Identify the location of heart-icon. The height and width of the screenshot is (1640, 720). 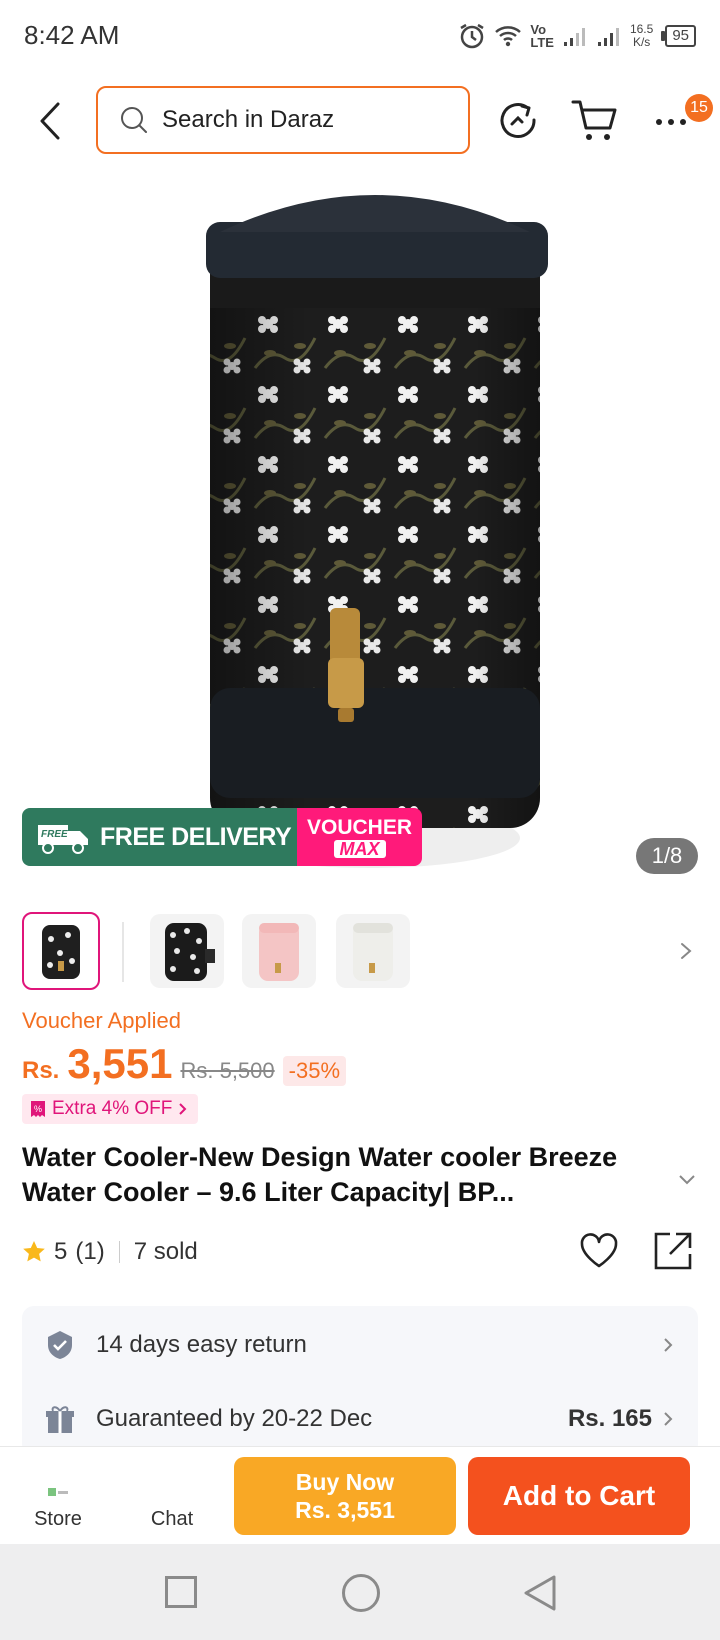
(599, 1250).